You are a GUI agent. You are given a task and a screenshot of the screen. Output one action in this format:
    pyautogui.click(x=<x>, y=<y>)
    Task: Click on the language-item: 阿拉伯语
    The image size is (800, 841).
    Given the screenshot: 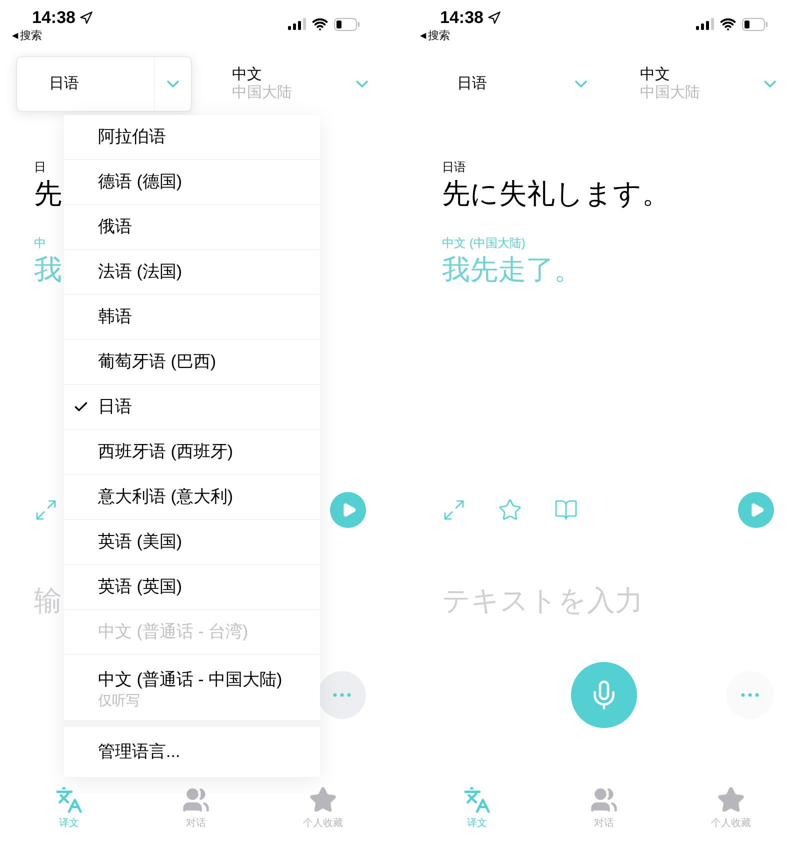 What is the action you would take?
    pyautogui.click(x=192, y=137)
    